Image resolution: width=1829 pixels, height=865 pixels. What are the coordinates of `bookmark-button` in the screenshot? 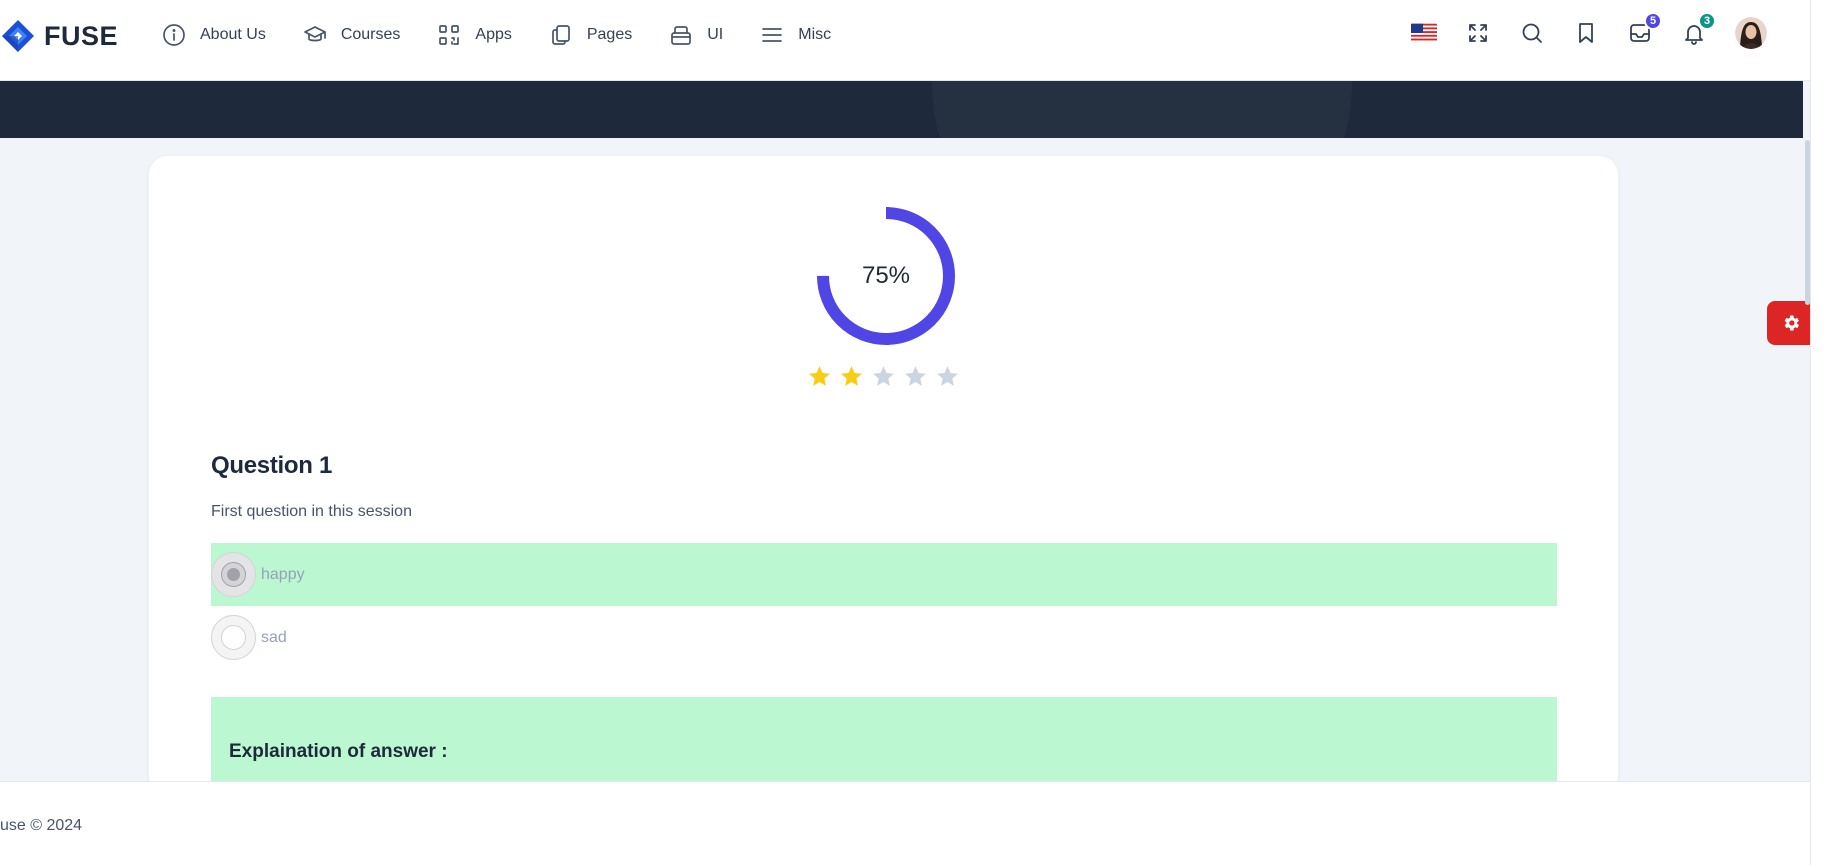 It's located at (1586, 33).